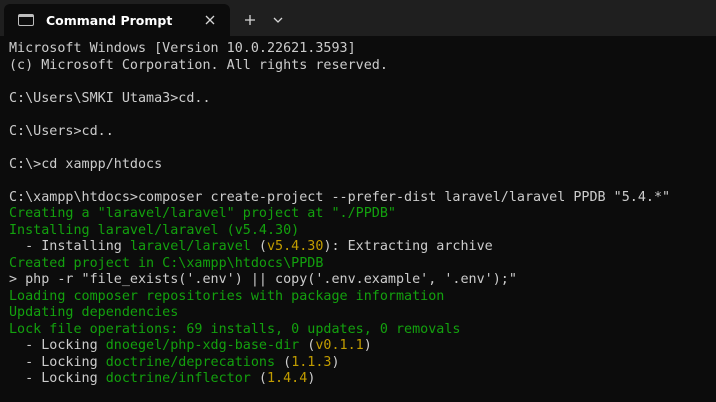 The width and height of the screenshot is (716, 402). What do you see at coordinates (166, 263) in the screenshot?
I see `terminal-text: Created project in C:\xampp\htdocs\PPDB` at bounding box center [166, 263].